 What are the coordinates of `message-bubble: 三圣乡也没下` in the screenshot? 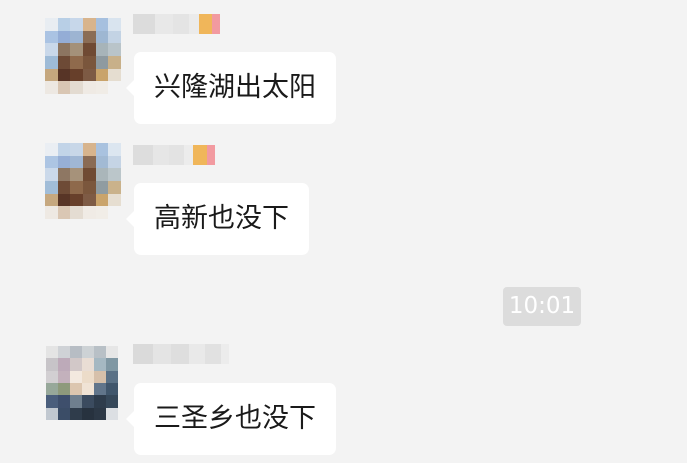 It's located at (231, 419).